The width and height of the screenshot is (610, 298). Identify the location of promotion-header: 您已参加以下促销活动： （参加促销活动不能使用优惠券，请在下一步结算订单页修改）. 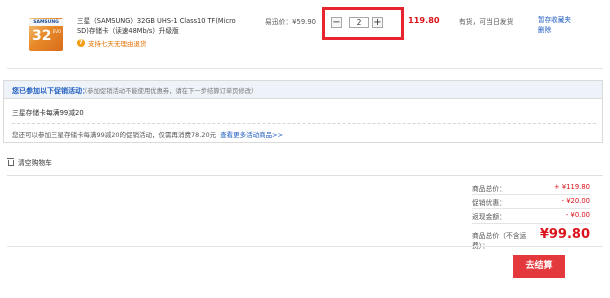
(303, 90).